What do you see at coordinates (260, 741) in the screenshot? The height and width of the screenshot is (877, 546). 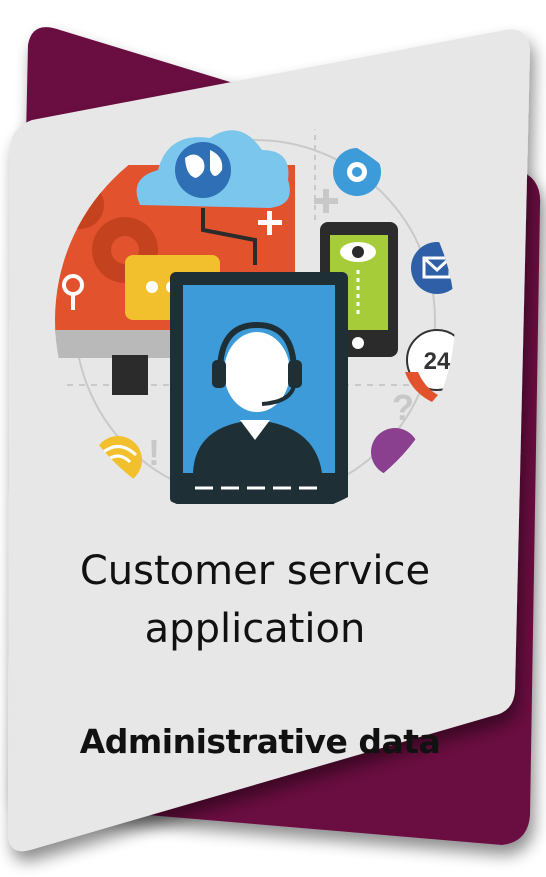 I see `card-subtitle: Administrative data` at bounding box center [260, 741].